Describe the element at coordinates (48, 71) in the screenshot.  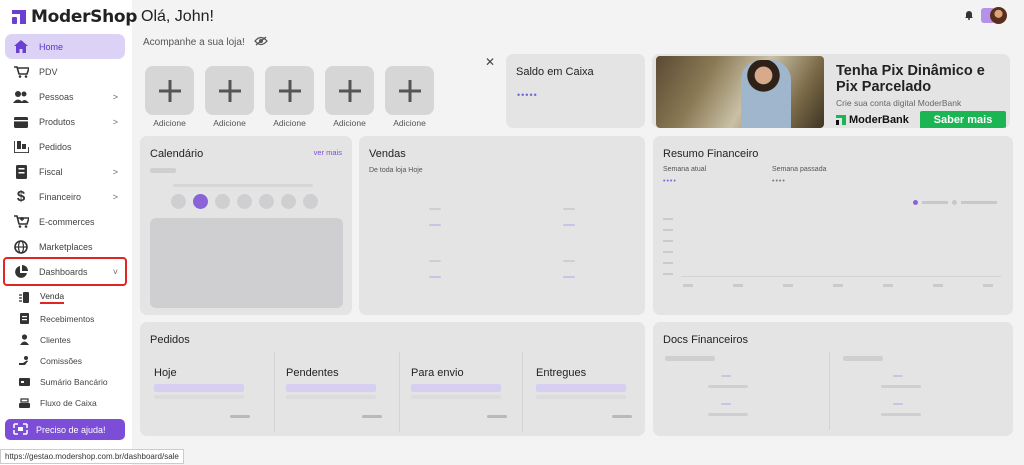
I see `nav-item-label: PDV` at that location.